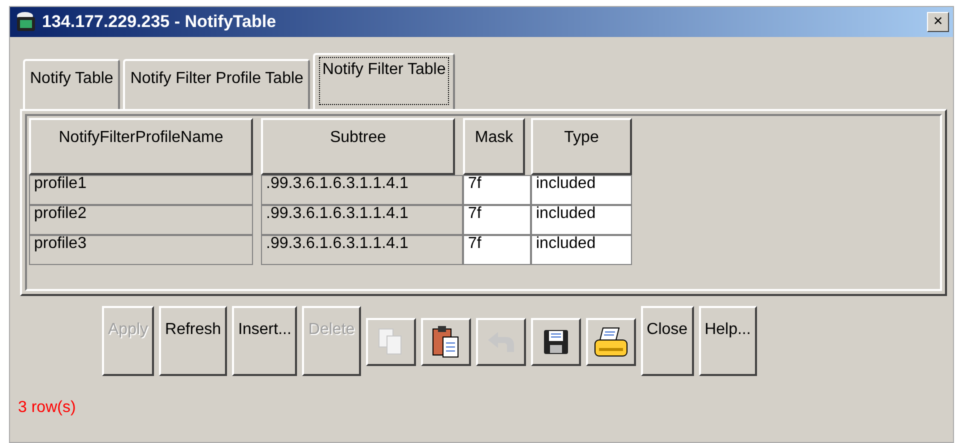  I want to click on tab: Notify Table, so click(71, 84).